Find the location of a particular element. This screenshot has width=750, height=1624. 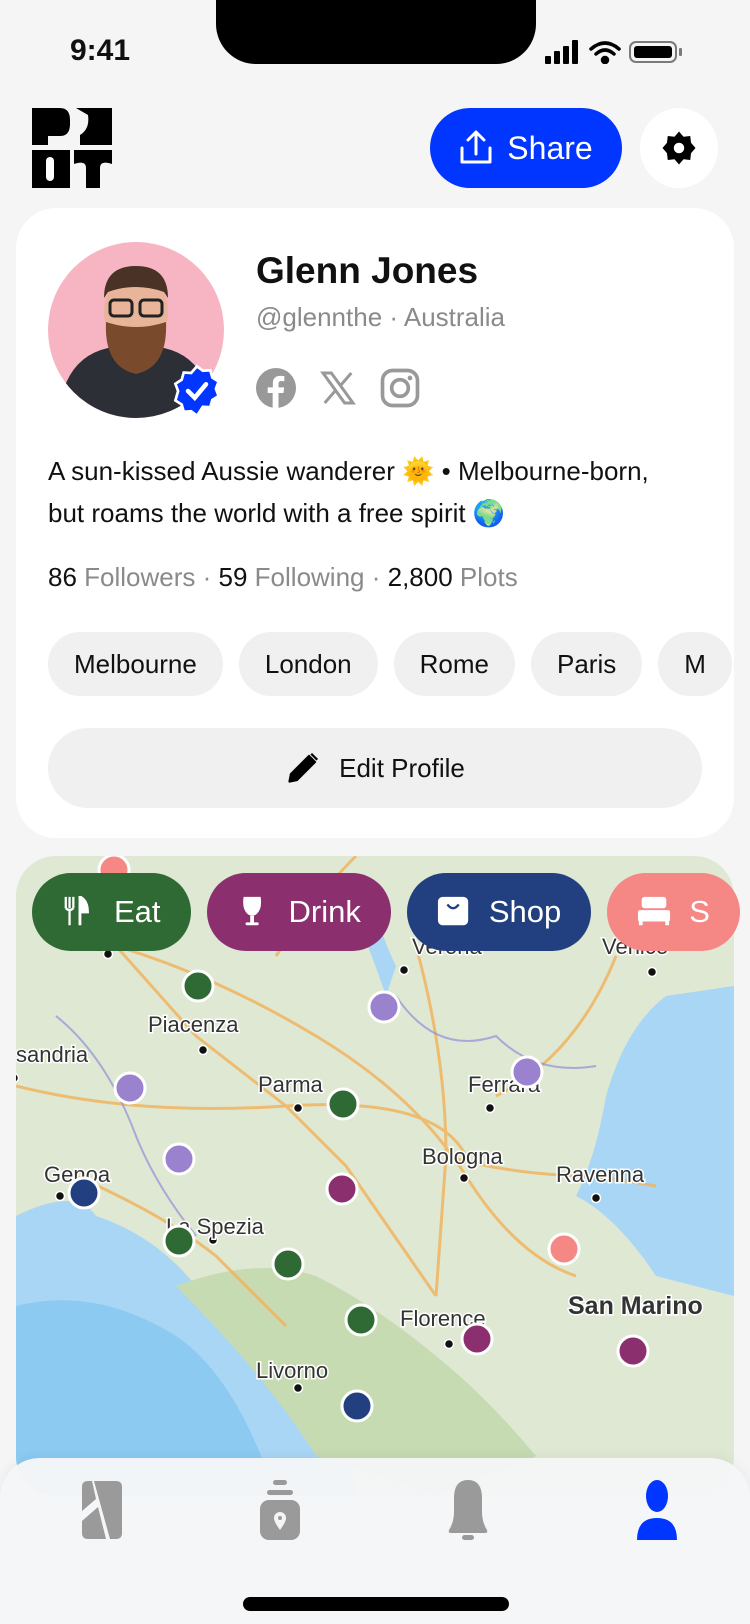

edit-profile-label: Edit Profile is located at coordinates (402, 767).